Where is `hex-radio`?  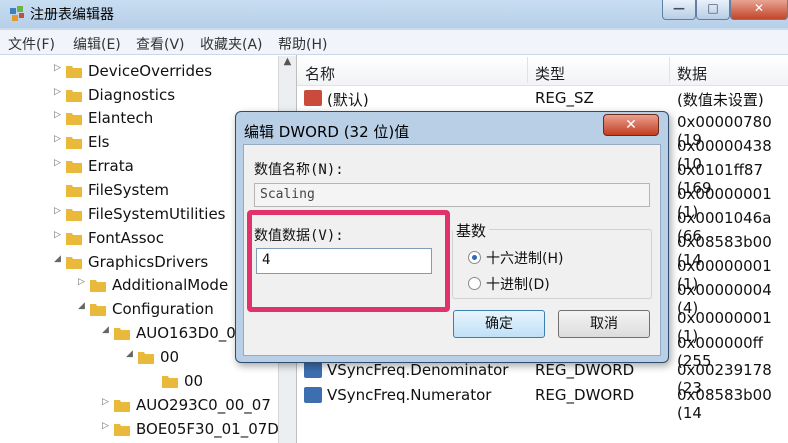 hex-radio is located at coordinates (474, 257).